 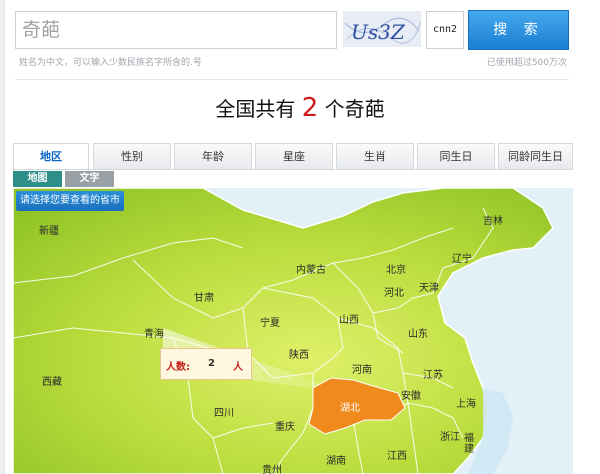 What do you see at coordinates (336, 459) in the screenshot?
I see `province-label-hunan: 湖南` at bounding box center [336, 459].